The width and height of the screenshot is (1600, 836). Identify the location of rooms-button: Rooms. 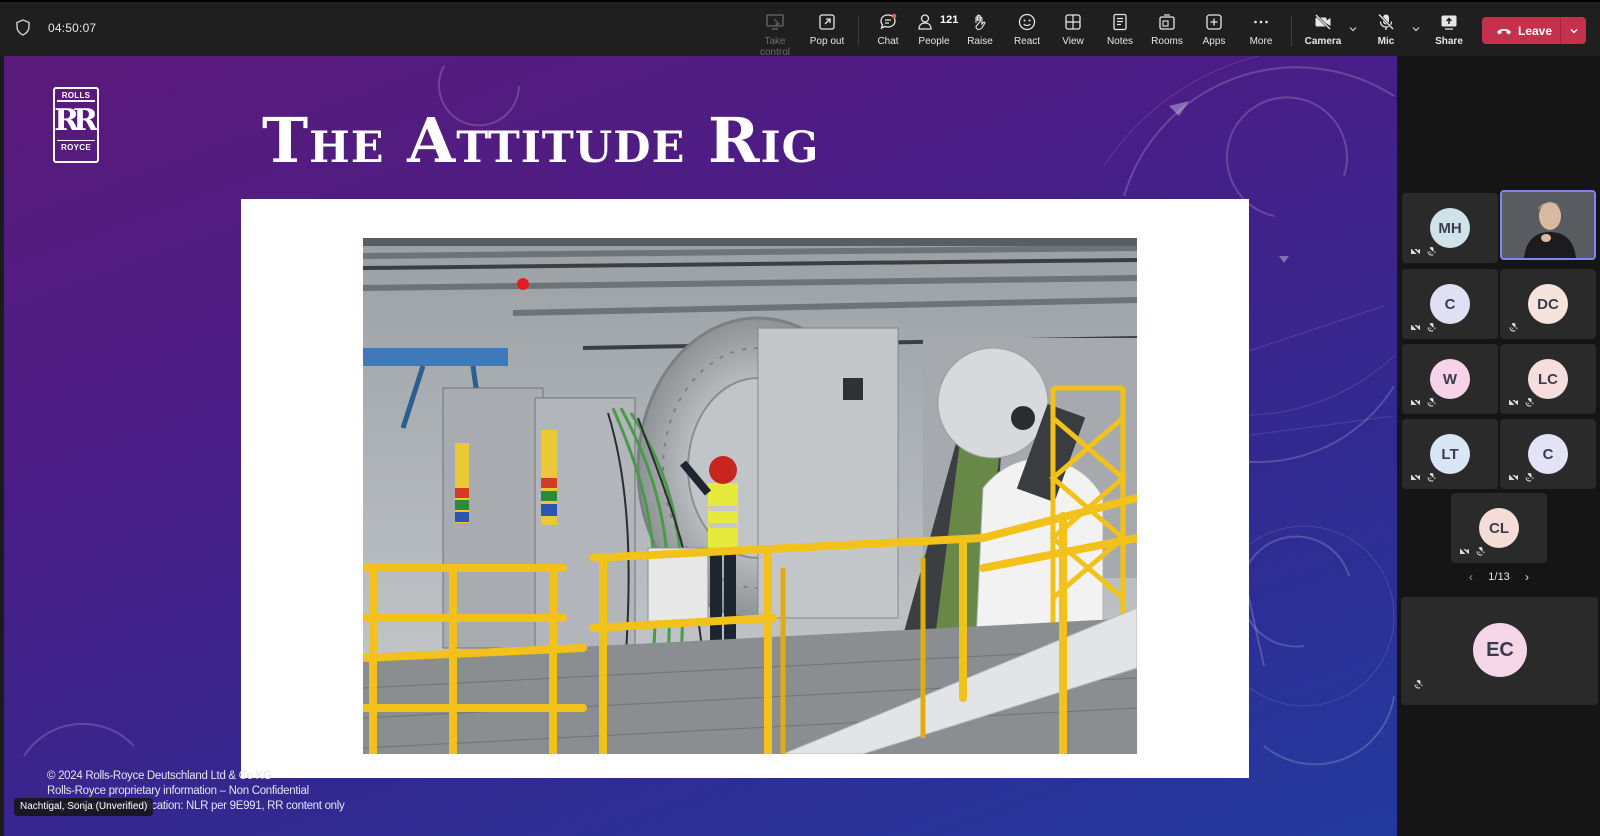
(1167, 29).